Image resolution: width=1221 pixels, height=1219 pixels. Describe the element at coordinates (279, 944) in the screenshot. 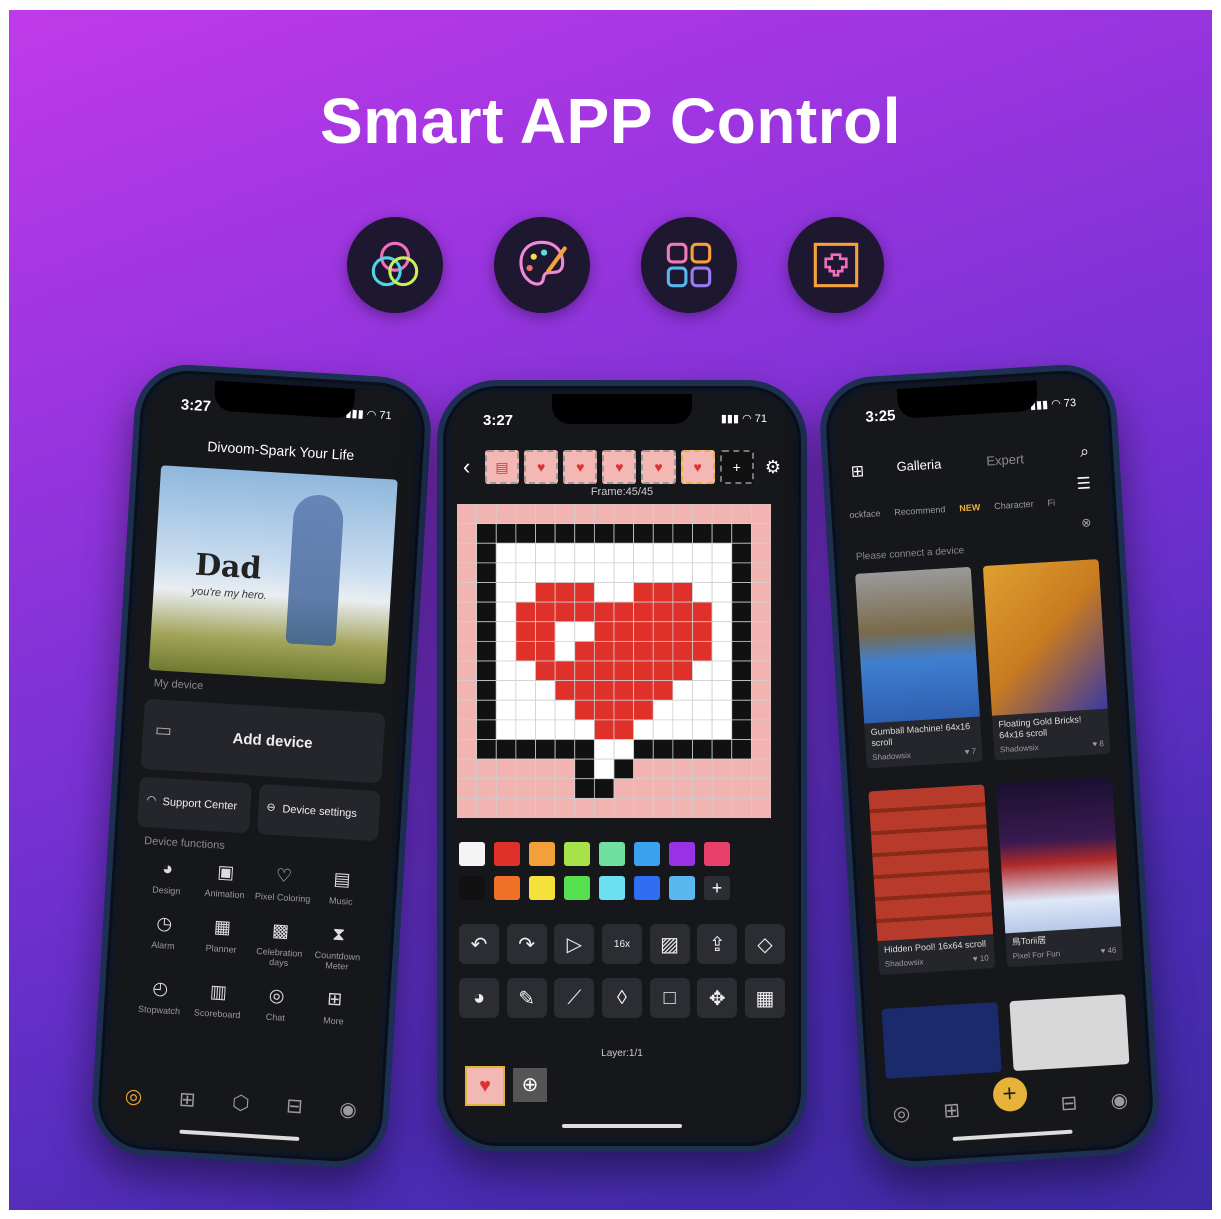

I see `function-celebration-days: ▩ Celebration days` at that location.